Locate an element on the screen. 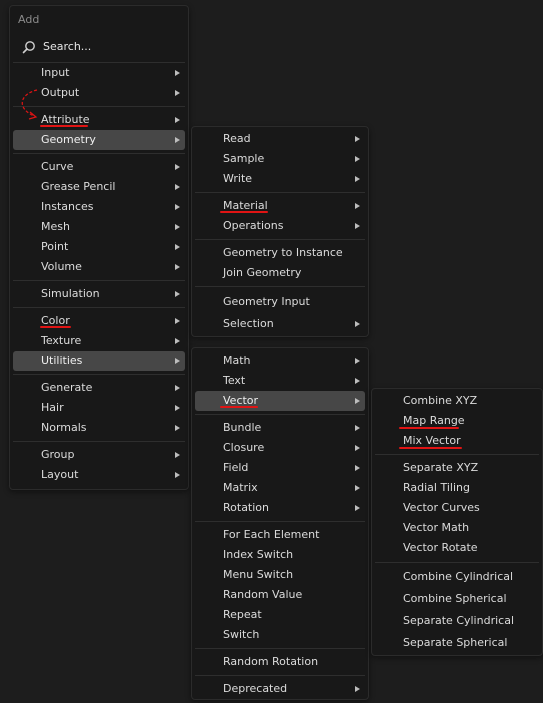 This screenshot has height=703, width=543. menu-item-random-value: Random Value is located at coordinates (280, 595).